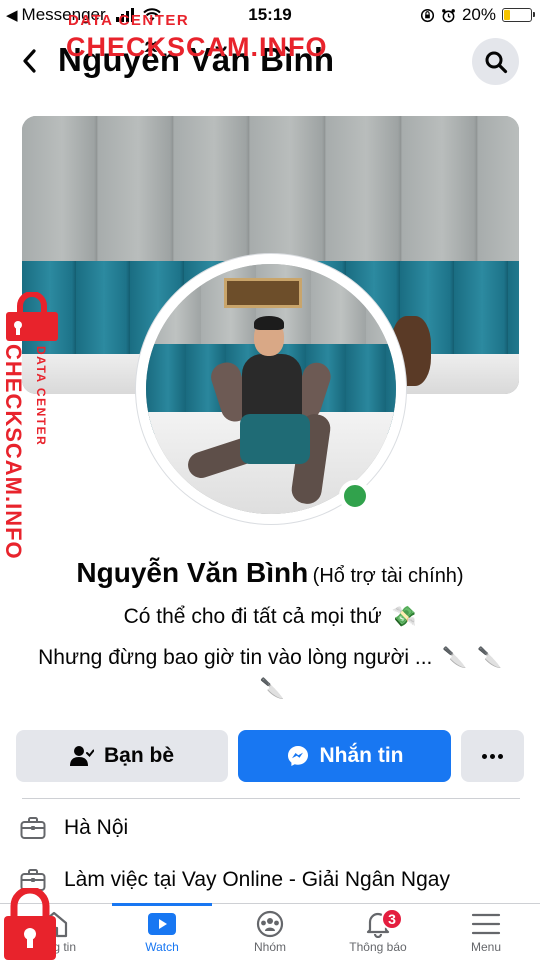  What do you see at coordinates (378, 932) in the screenshot?
I see `tab-notifications: 3 Thông báo` at bounding box center [378, 932].